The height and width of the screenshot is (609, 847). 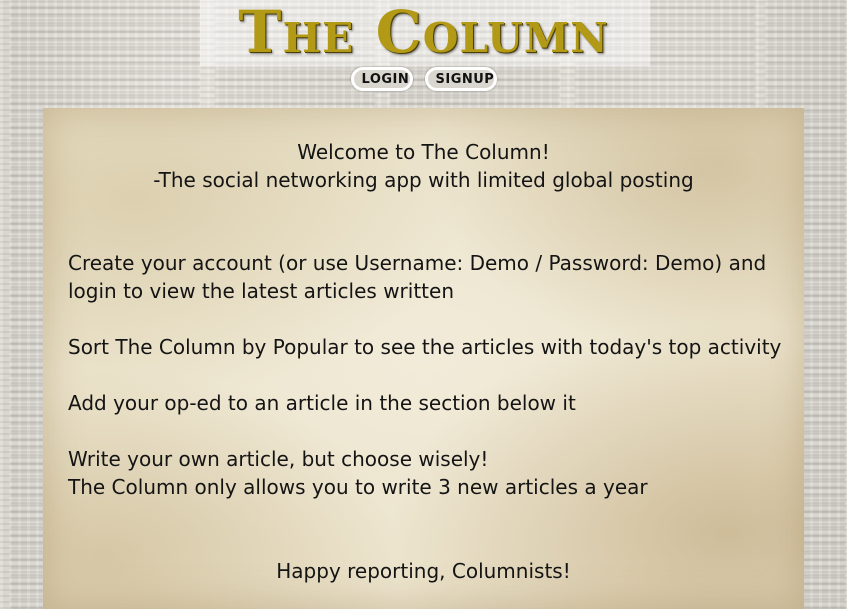 I want to click on login-button: LOGIN, so click(x=381, y=79).